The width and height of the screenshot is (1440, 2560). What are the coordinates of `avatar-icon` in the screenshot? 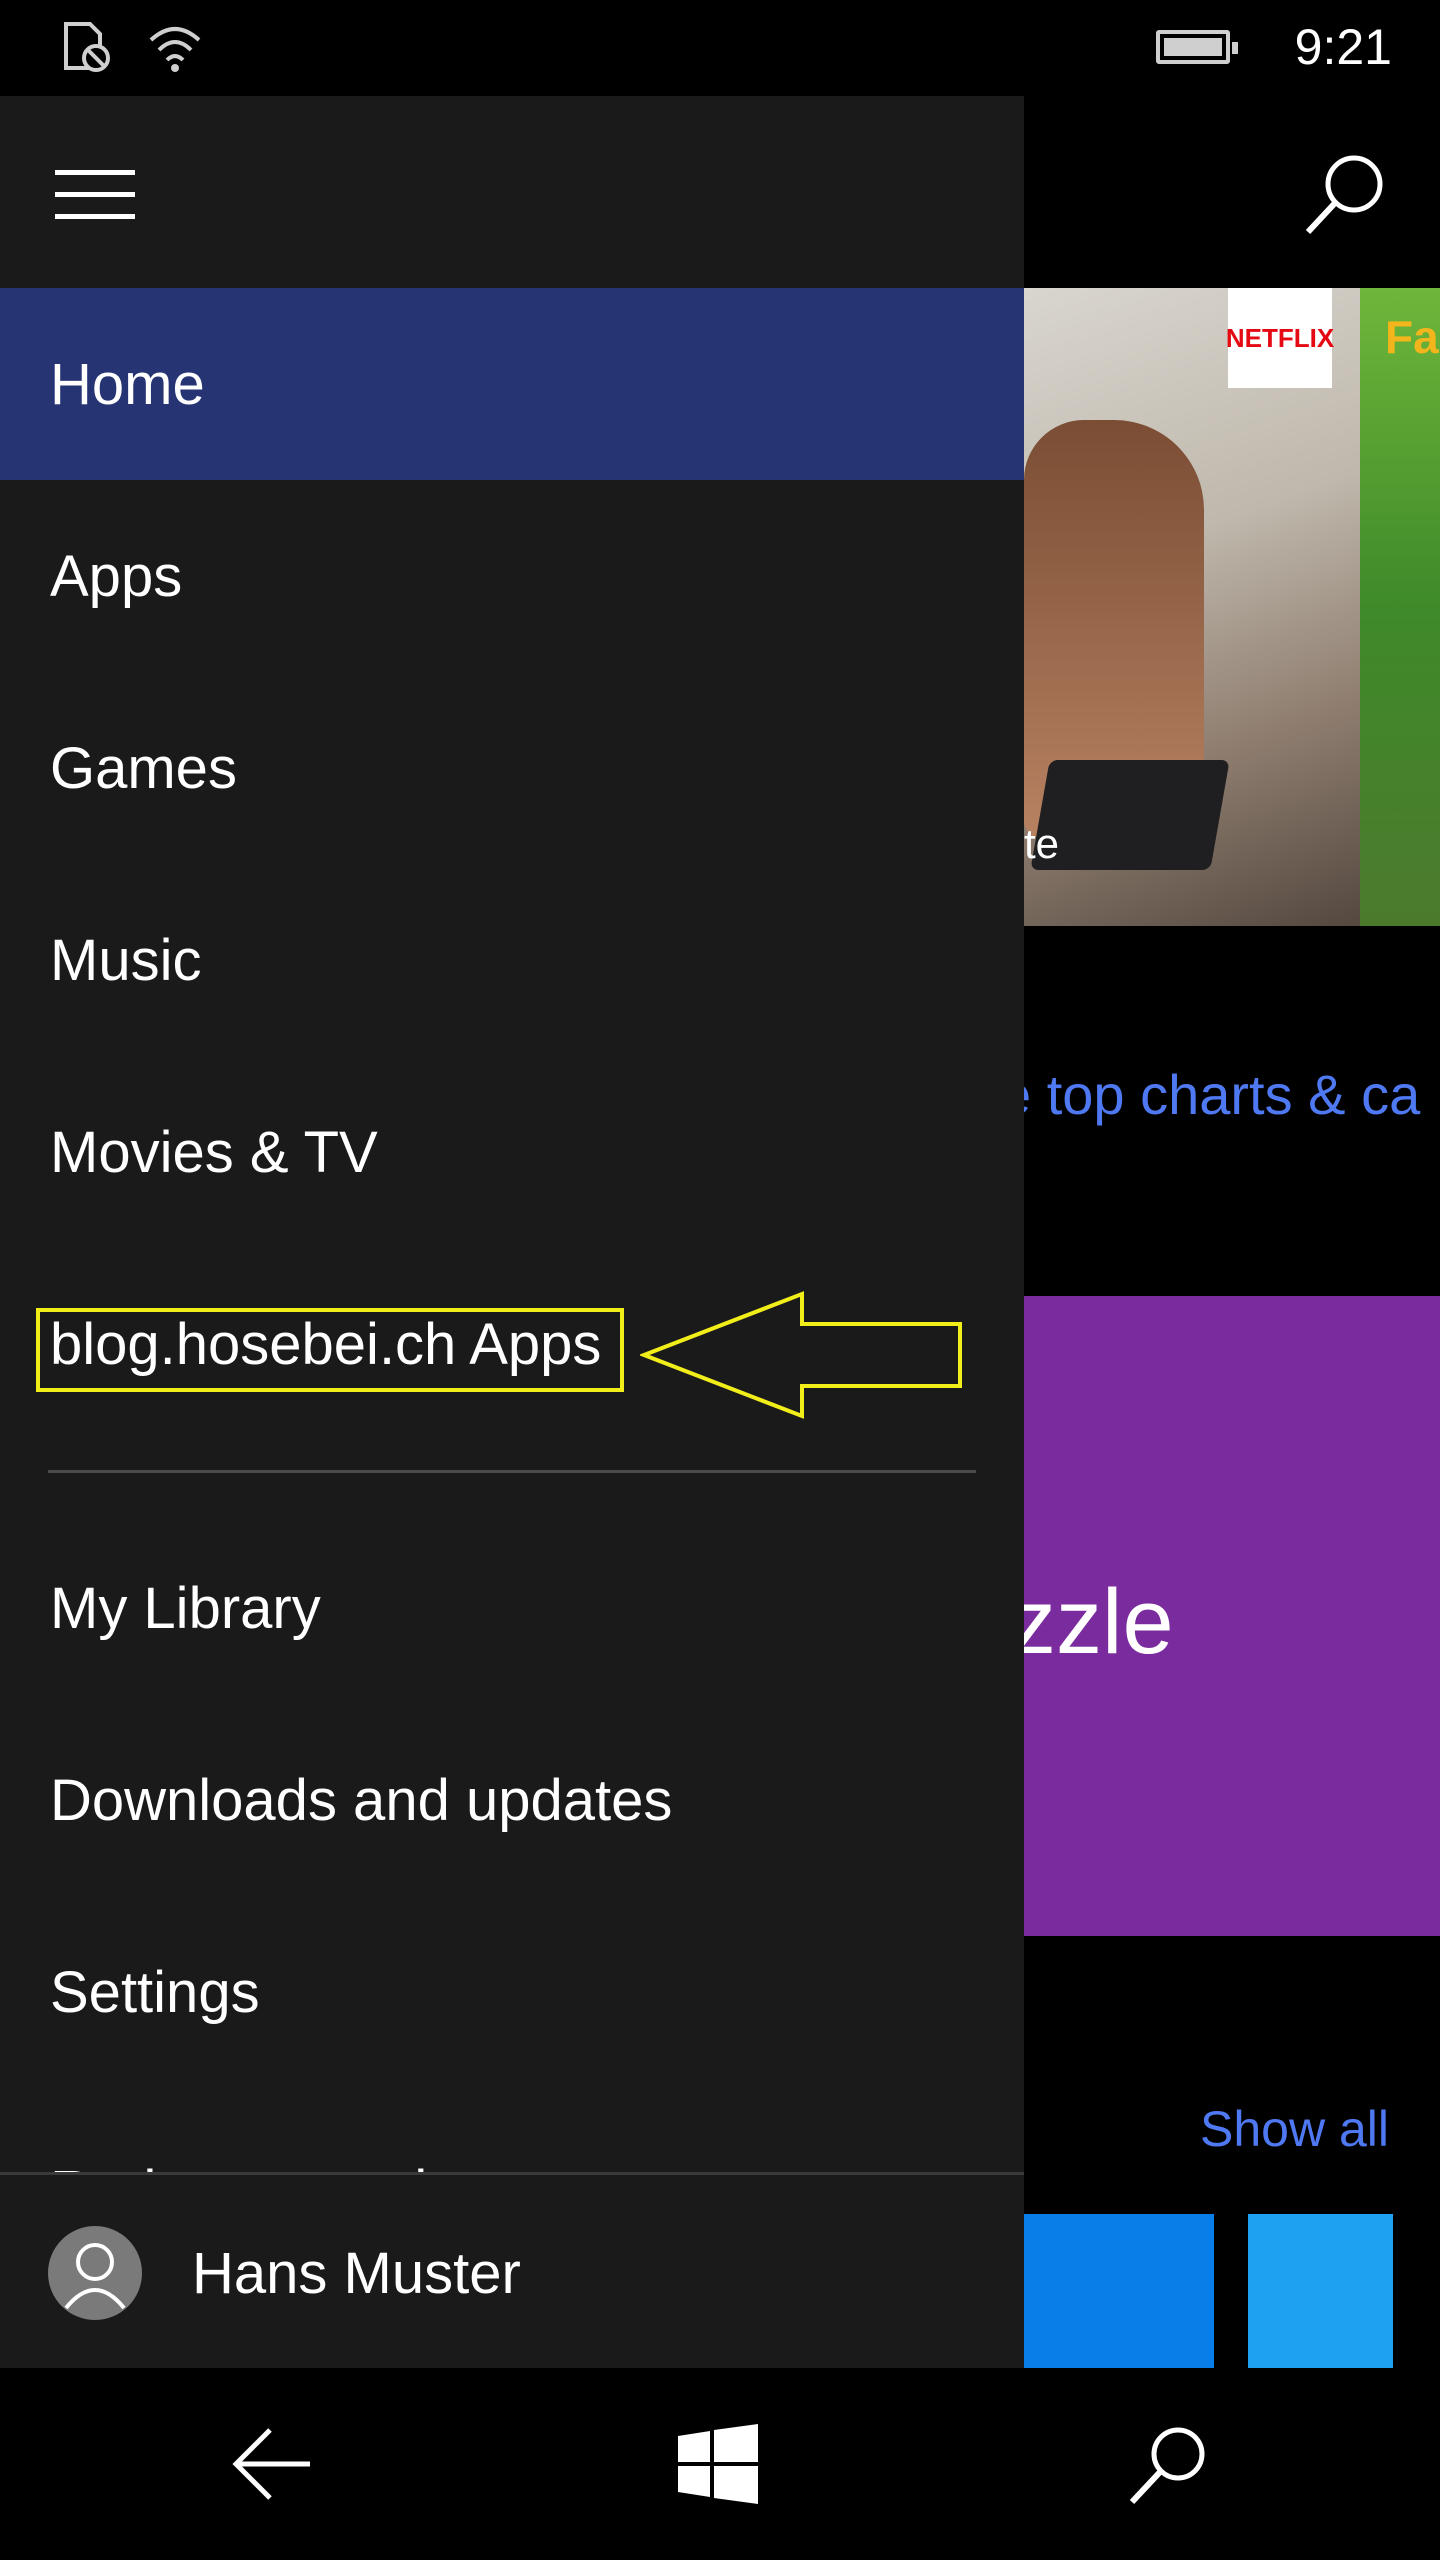 It's located at (95, 2273).